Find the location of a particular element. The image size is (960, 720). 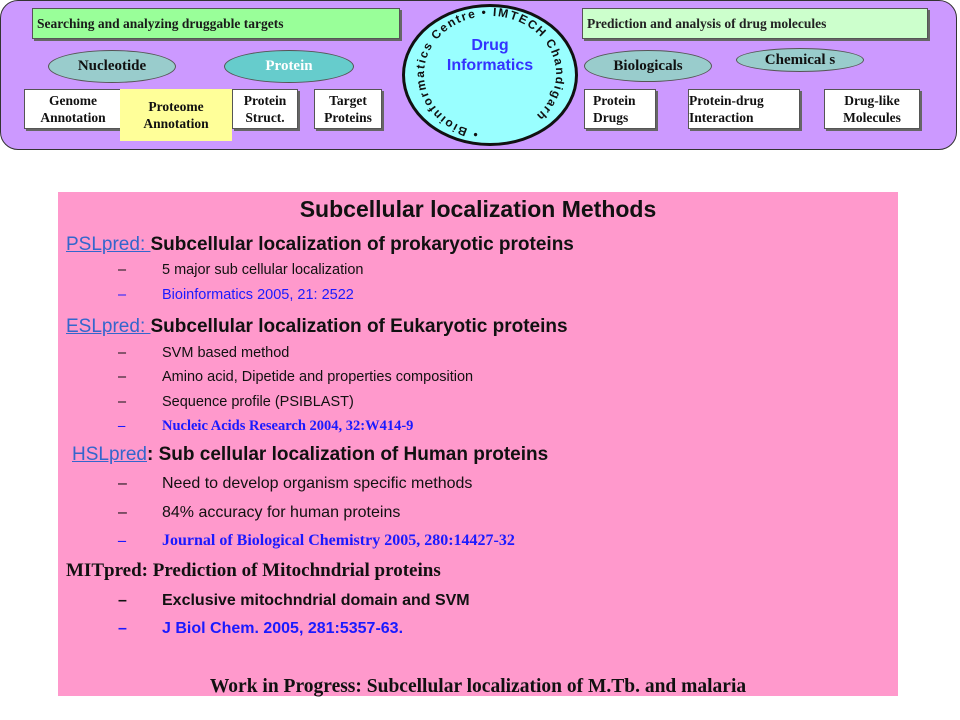

pslpred-link: PSLpred: is located at coordinates (108, 244).